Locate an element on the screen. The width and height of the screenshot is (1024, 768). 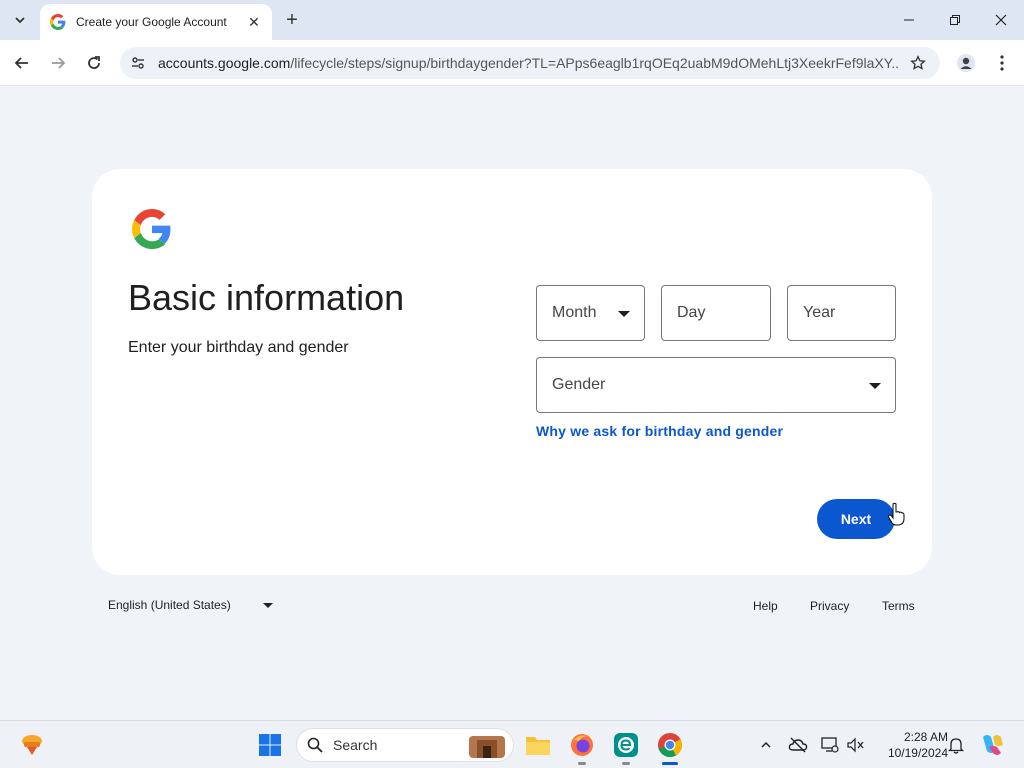
minimize-icon is located at coordinates (909, 20).